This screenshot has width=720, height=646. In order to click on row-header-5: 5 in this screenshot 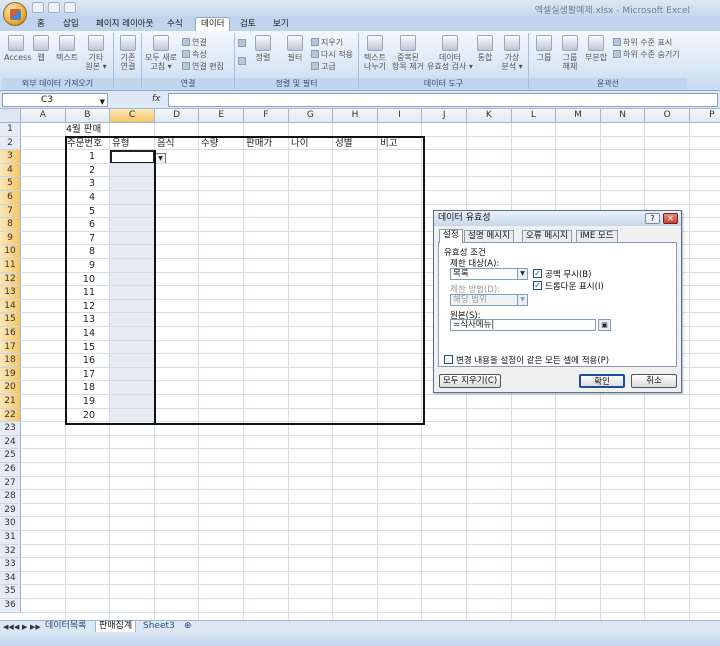, I will do `click(10, 184)`.